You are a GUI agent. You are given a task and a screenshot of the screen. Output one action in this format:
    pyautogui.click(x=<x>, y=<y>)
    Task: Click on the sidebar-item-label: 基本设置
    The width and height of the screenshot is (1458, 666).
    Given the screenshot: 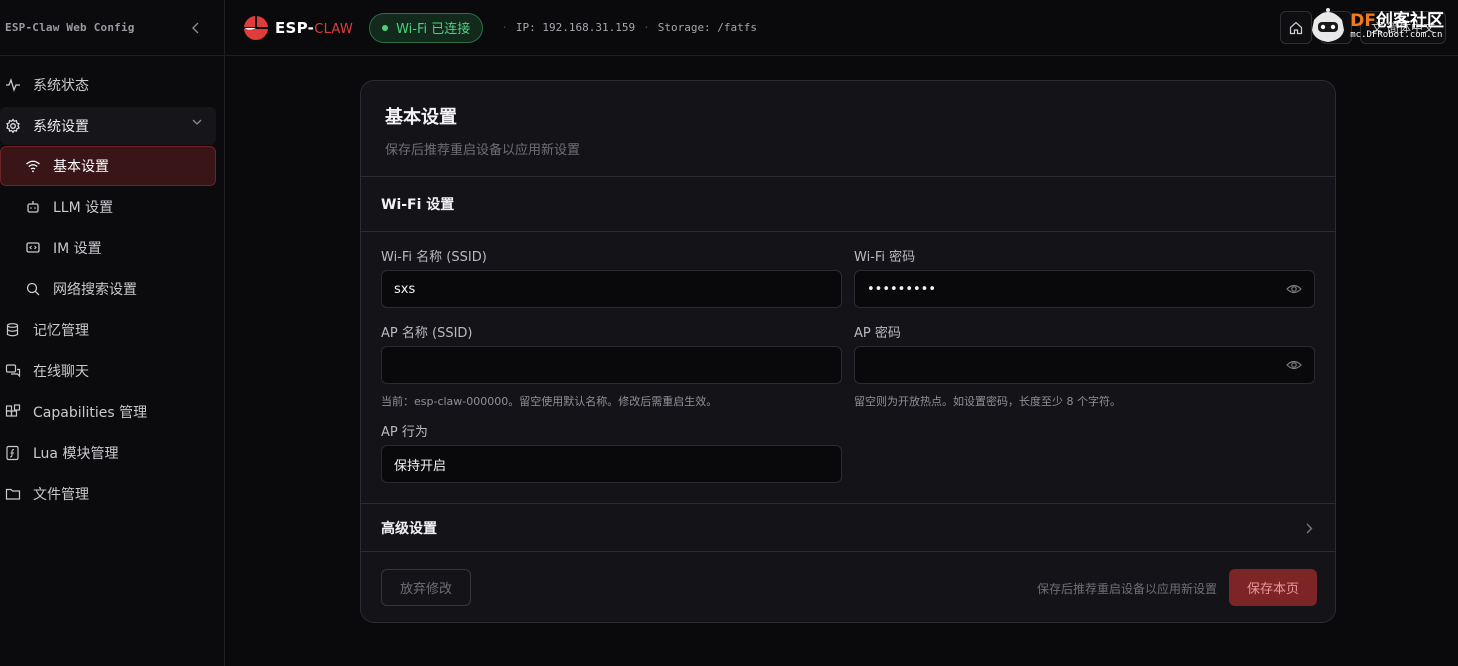 What is the action you would take?
    pyautogui.click(x=81, y=167)
    